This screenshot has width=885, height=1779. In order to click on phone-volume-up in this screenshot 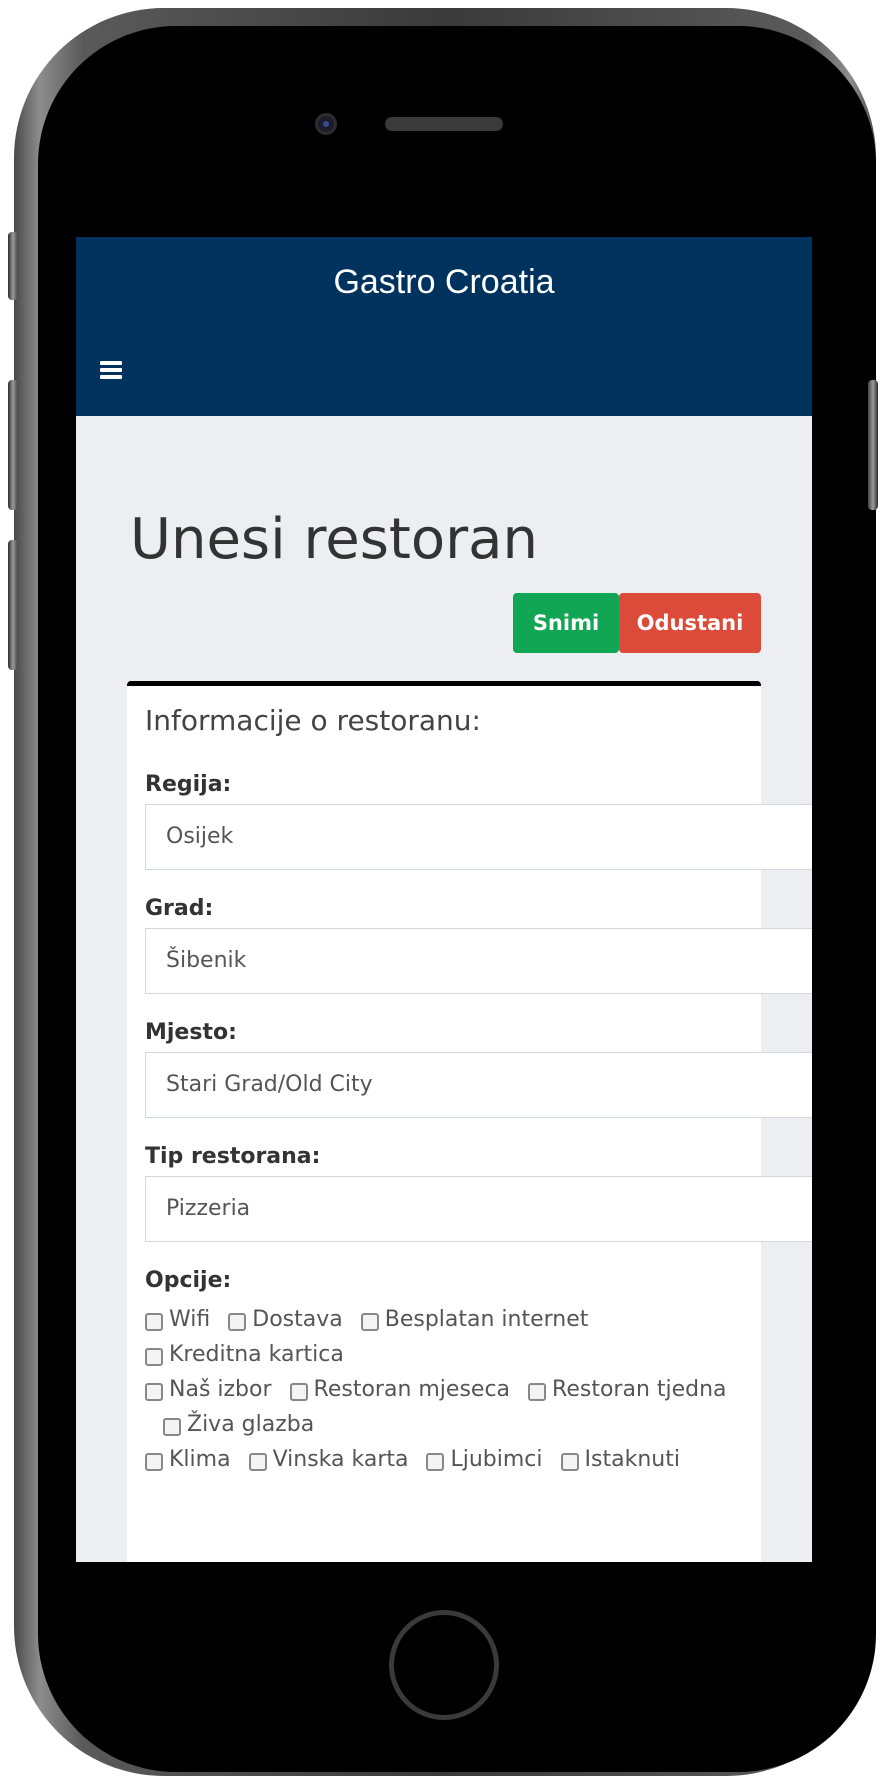, I will do `click(13, 445)`.